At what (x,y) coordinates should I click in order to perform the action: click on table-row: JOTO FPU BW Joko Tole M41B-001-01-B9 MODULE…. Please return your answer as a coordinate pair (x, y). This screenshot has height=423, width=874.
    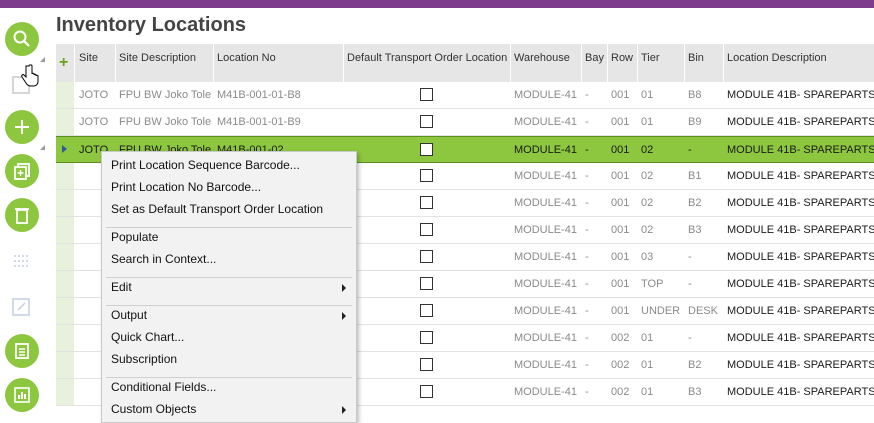
    Looking at the image, I should click on (465, 122).